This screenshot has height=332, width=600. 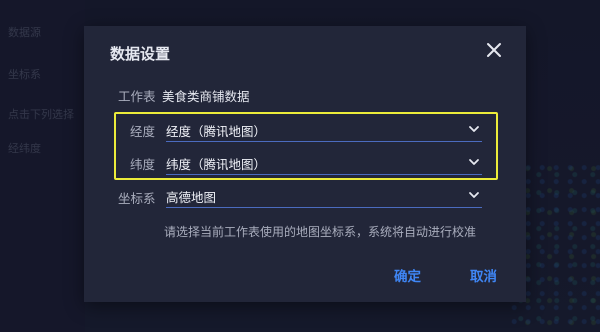 I want to click on longitude-select: 经度（腾讯地图）, so click(x=324, y=130).